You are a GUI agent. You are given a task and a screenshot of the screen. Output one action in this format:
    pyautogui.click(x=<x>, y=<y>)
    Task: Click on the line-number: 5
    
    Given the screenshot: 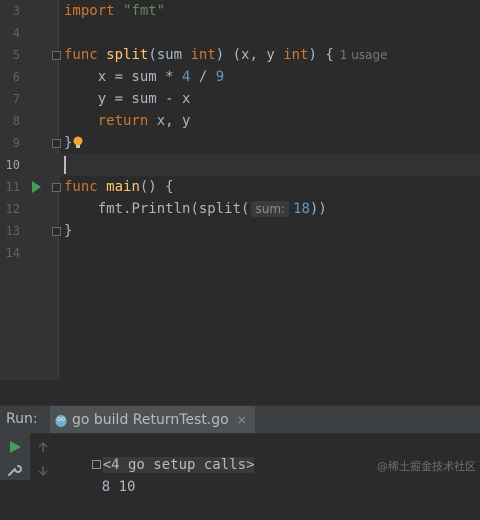 What is the action you would take?
    pyautogui.click(x=16, y=55)
    